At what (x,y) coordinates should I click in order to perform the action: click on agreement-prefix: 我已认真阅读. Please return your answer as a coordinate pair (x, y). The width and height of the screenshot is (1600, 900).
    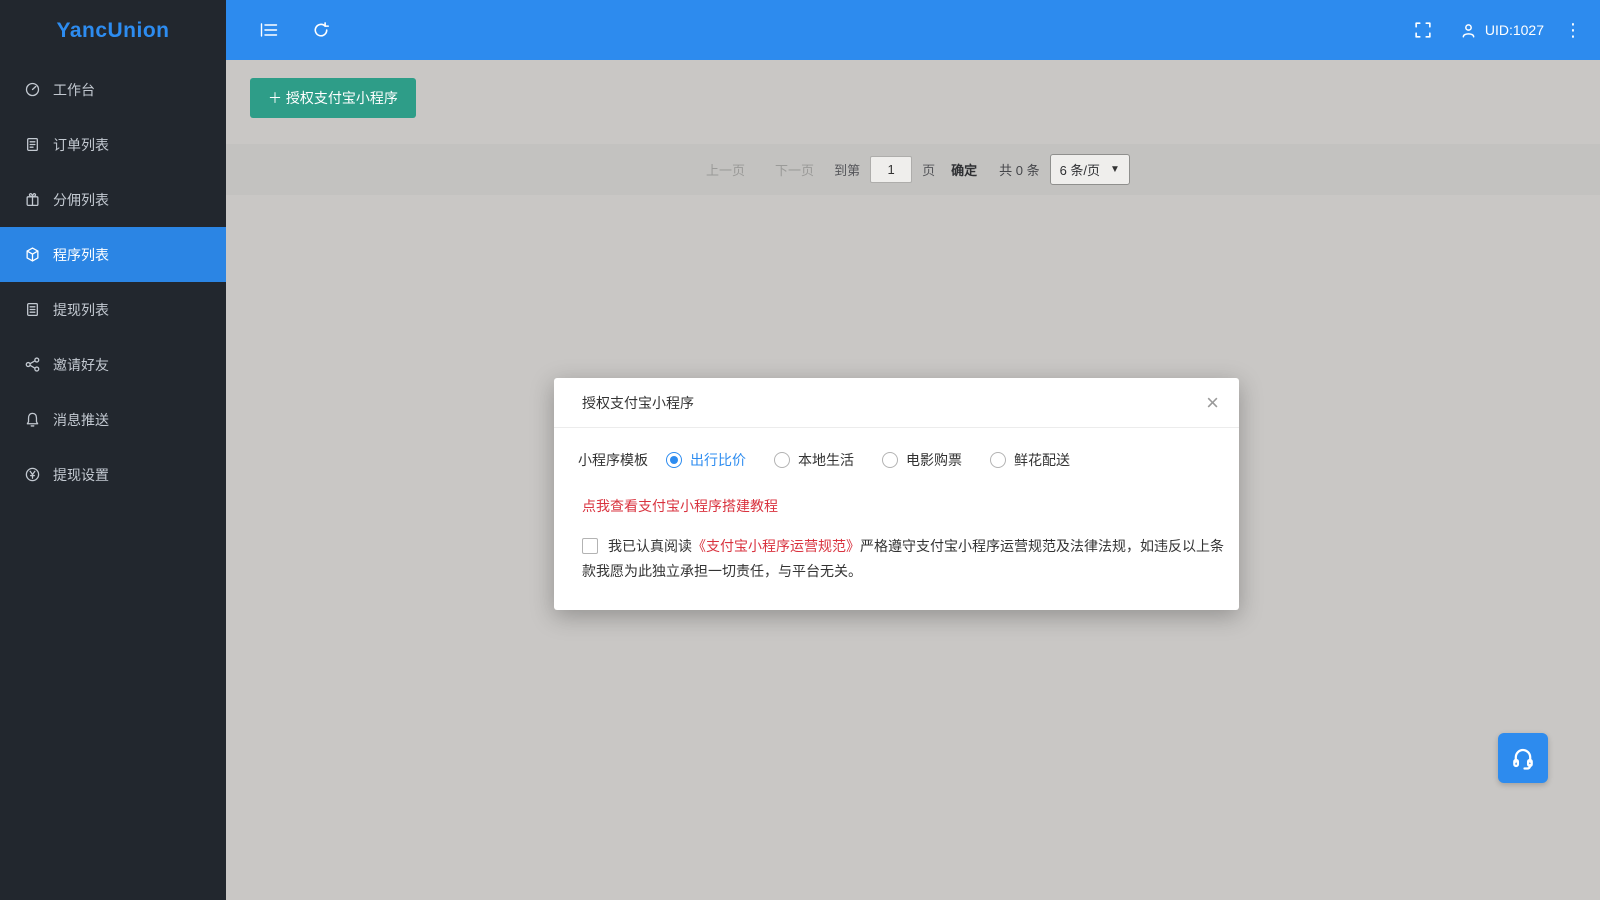
    Looking at the image, I should click on (650, 546).